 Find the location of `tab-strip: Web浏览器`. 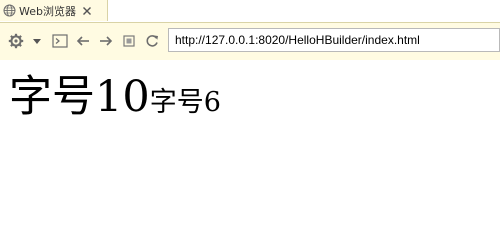

tab-strip: Web浏览器 is located at coordinates (250, 11).